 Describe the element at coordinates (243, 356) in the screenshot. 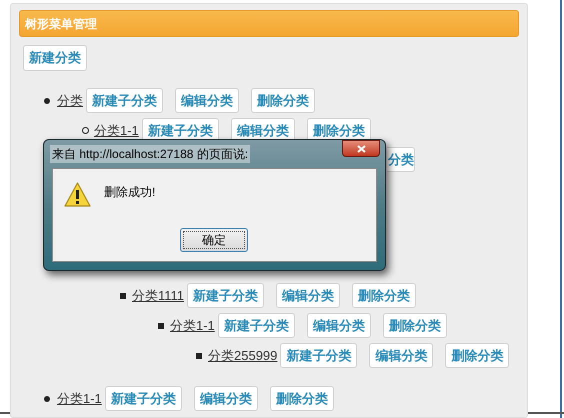

I see `category-link: 分类255999` at that location.